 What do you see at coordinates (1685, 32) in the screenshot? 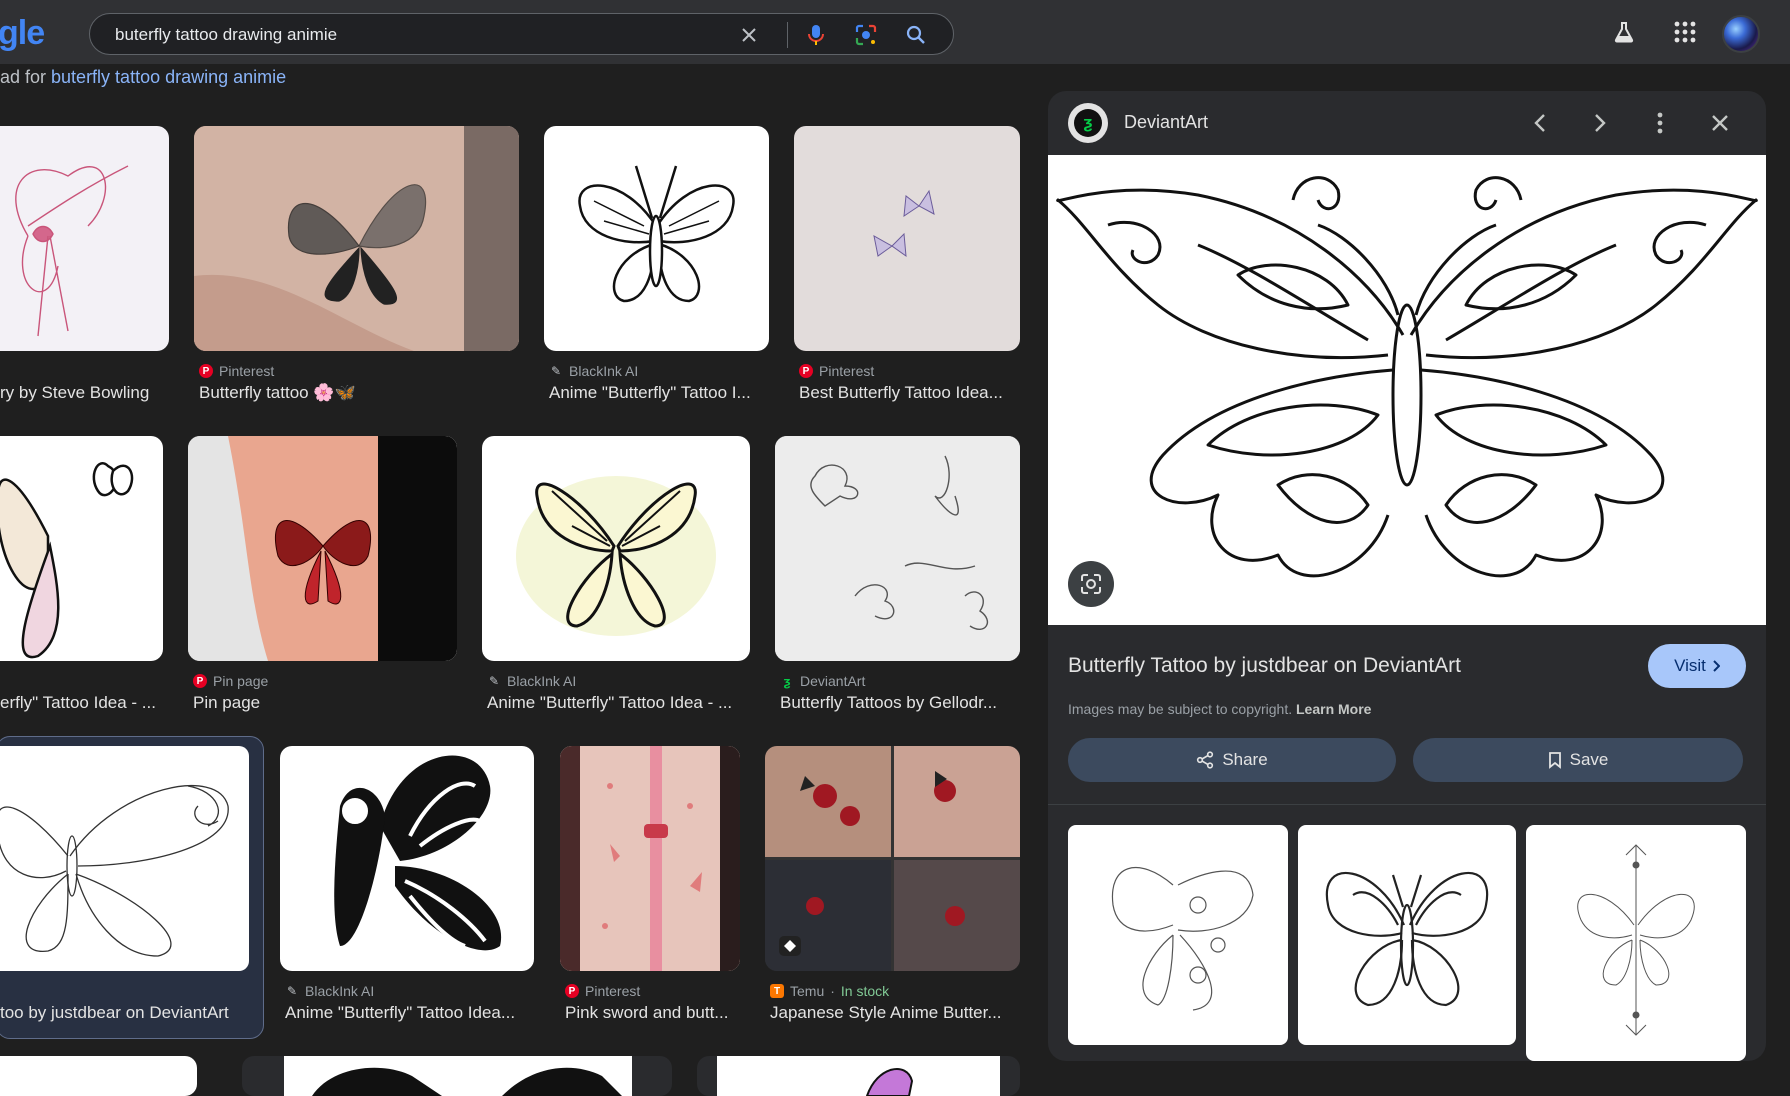
I see `apps-grid-icon` at bounding box center [1685, 32].